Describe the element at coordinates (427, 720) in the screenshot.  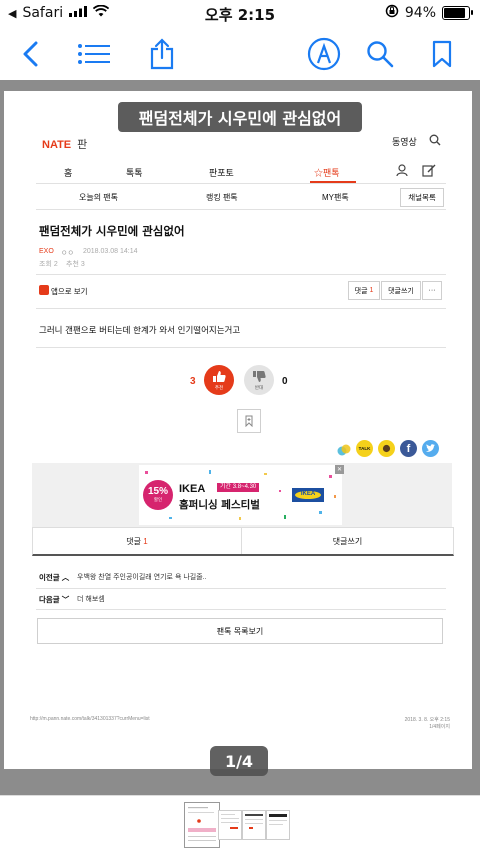
I see `footer-date: 2018. 3. 8. 오후 2:15` at that location.